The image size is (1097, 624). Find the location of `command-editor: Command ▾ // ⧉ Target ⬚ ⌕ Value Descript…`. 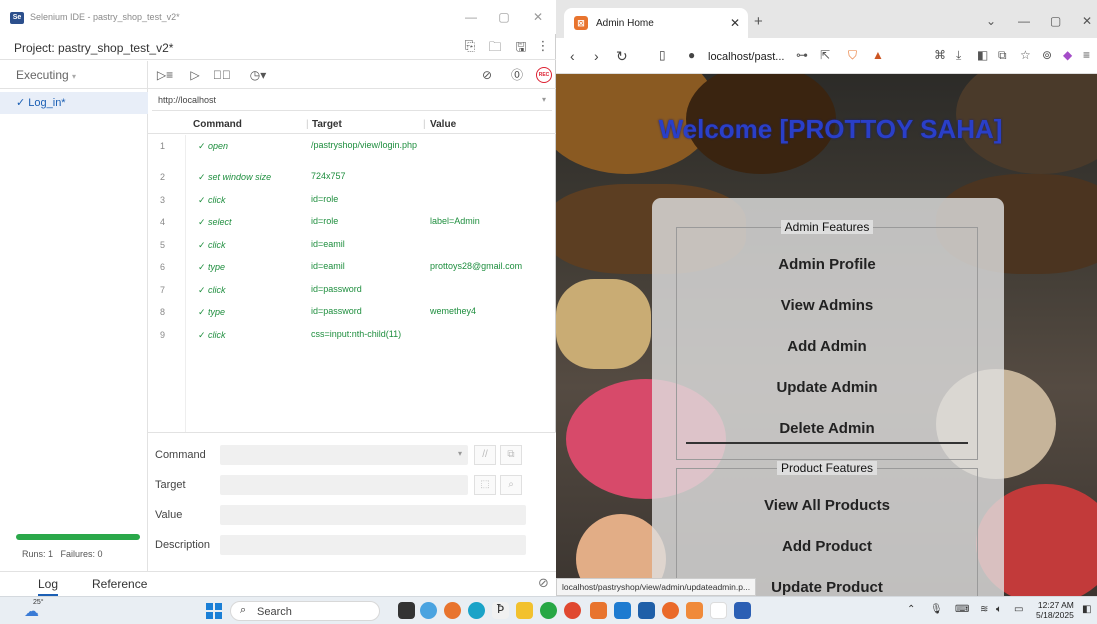

command-editor: Command ▾ // ⧉ Target ⬚ ⌕ Value Descript… is located at coordinates (352, 501).